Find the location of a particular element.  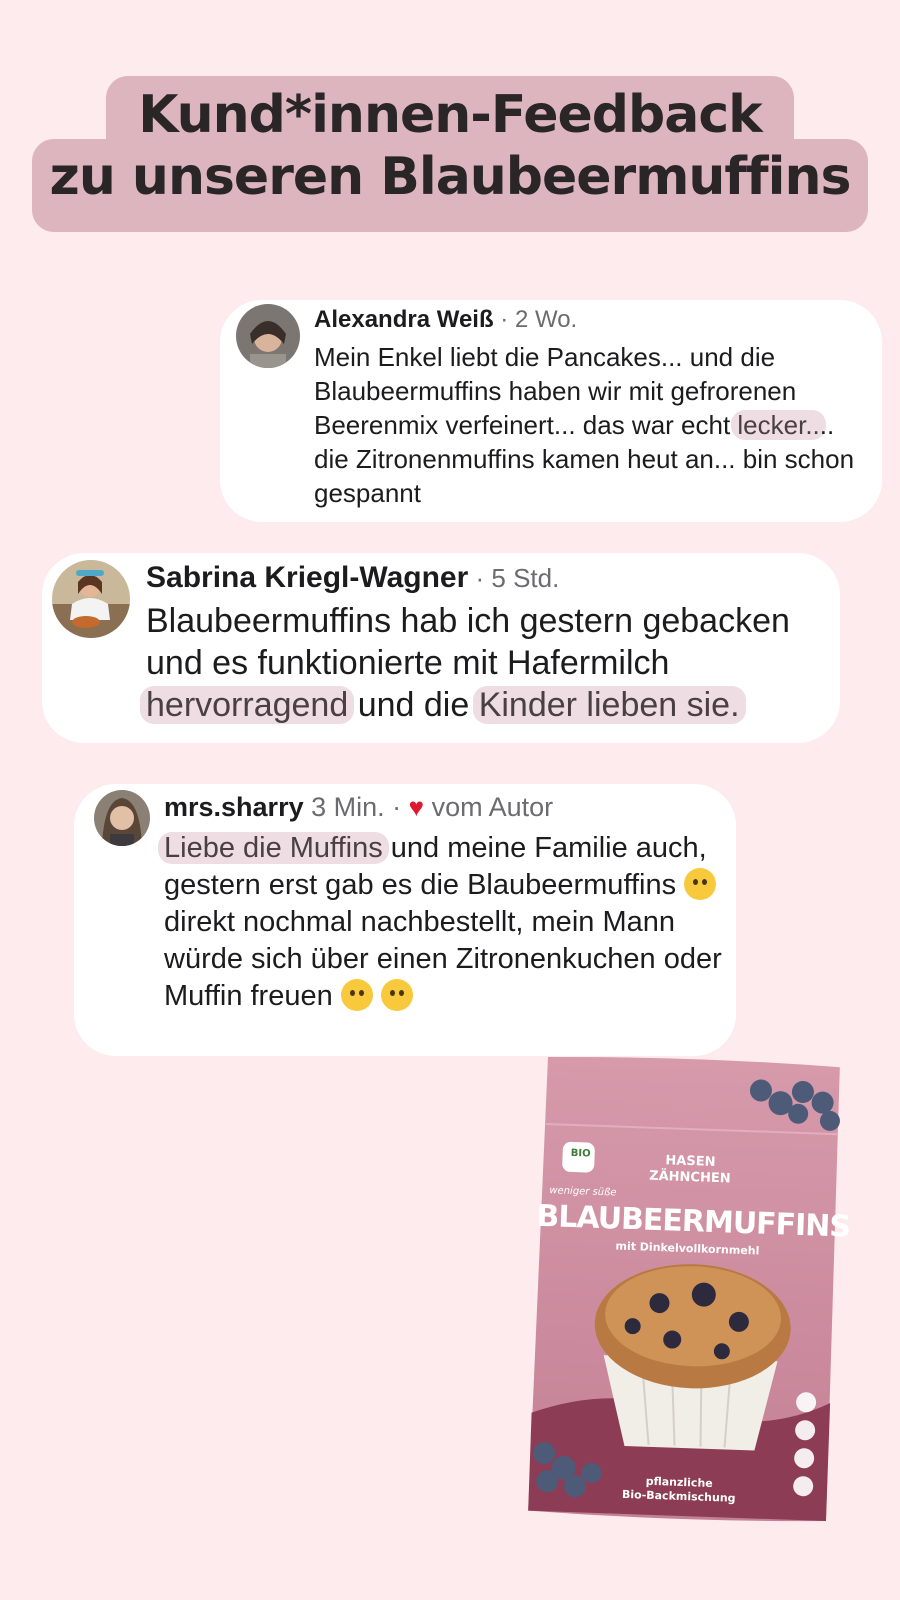

highlighted-text: hervorragend is located at coordinates (247, 705).